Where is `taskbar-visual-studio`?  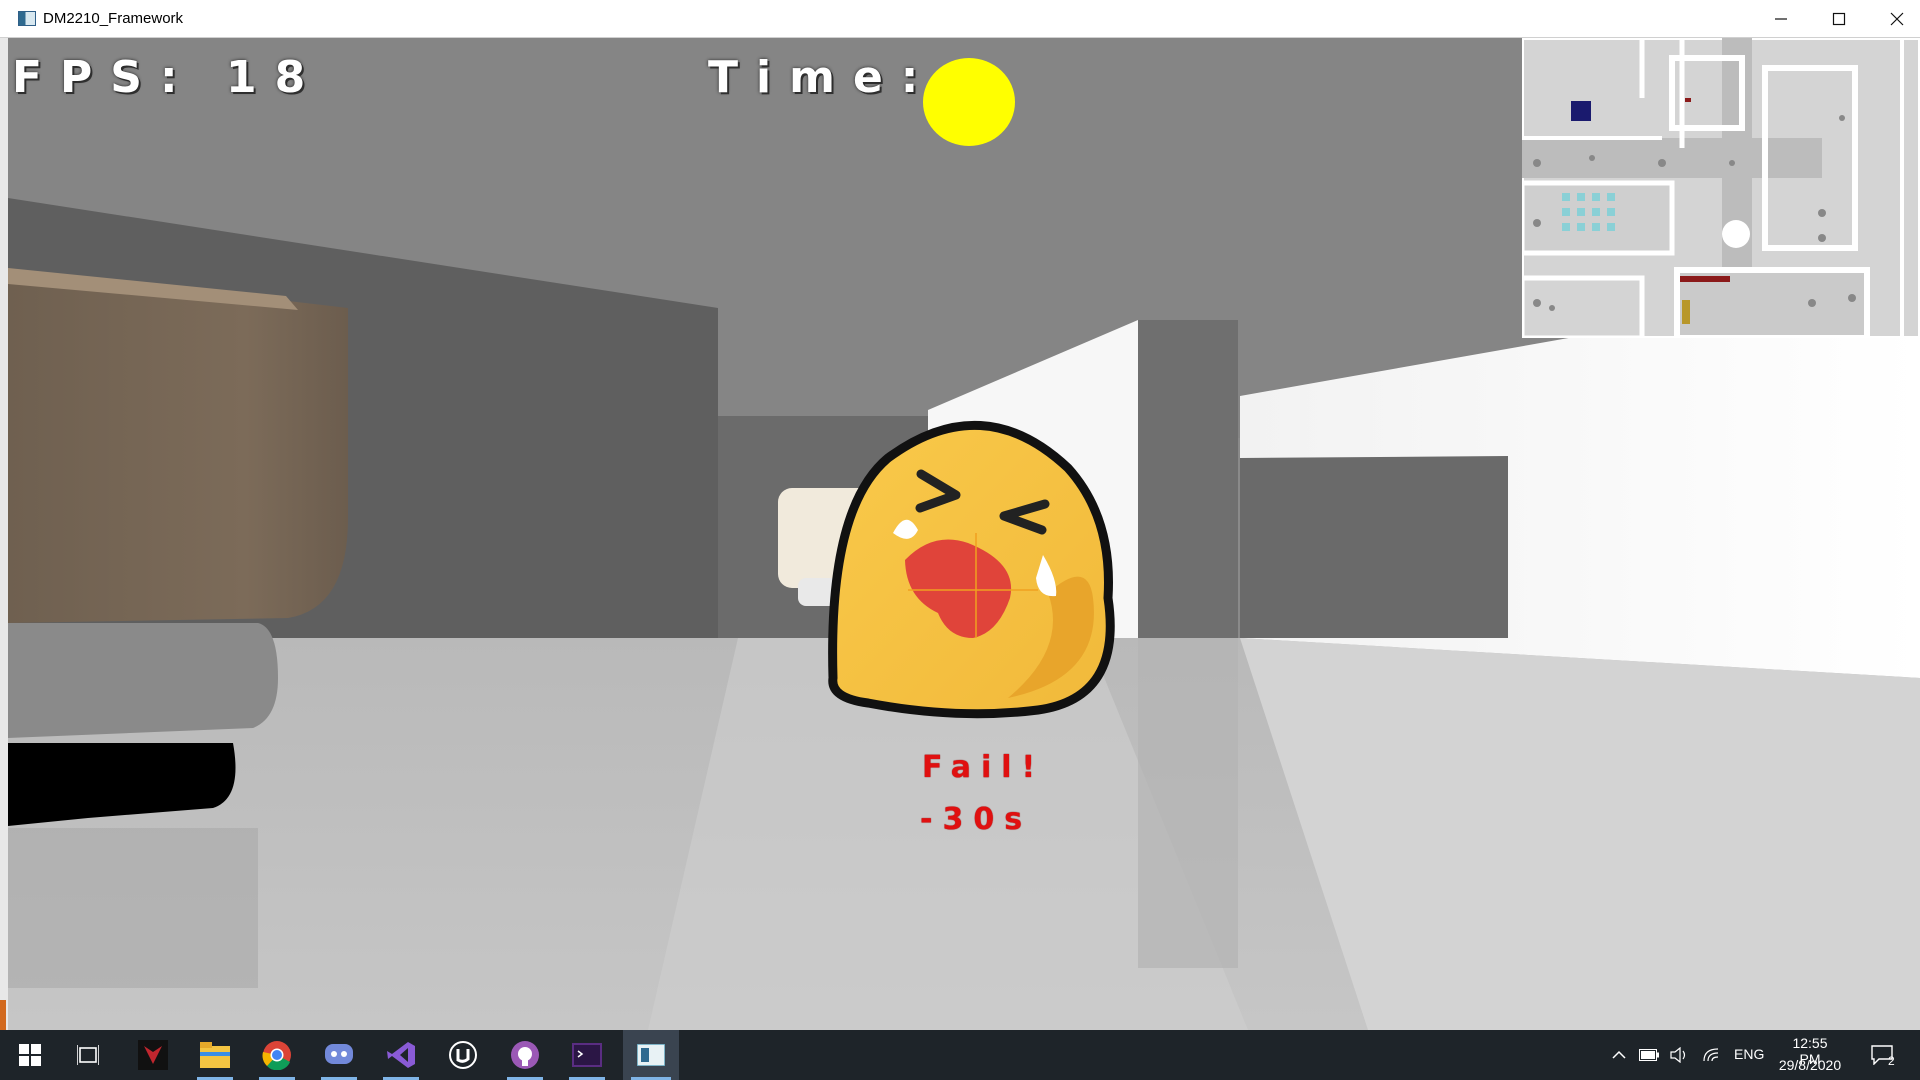 taskbar-visual-studio is located at coordinates (401, 1055).